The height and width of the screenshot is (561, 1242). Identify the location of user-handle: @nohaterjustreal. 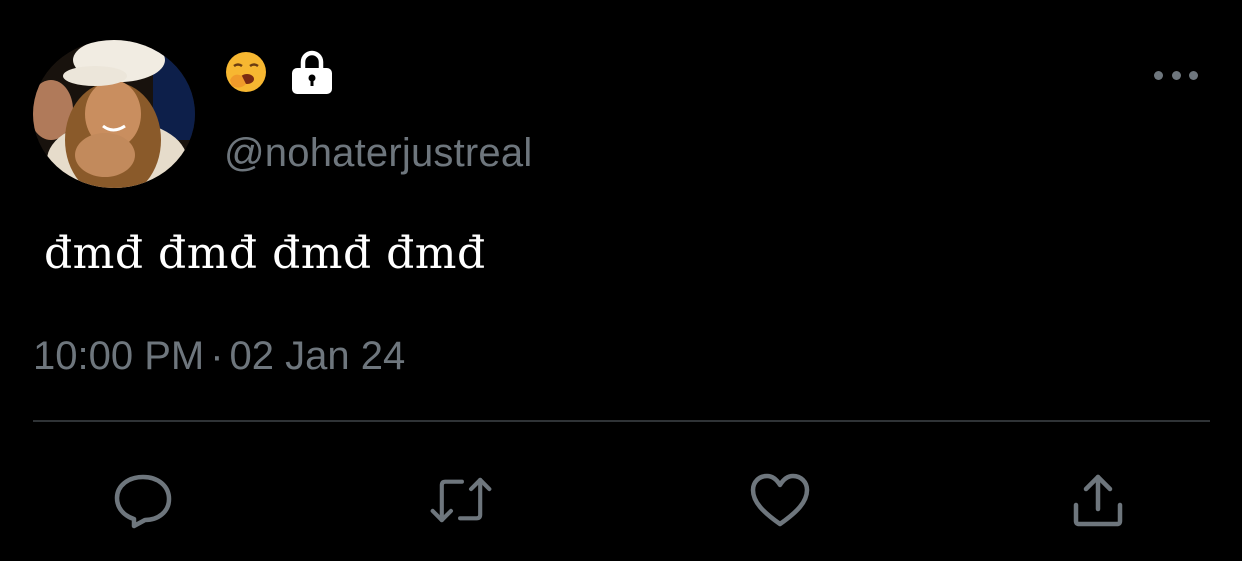
(378, 153).